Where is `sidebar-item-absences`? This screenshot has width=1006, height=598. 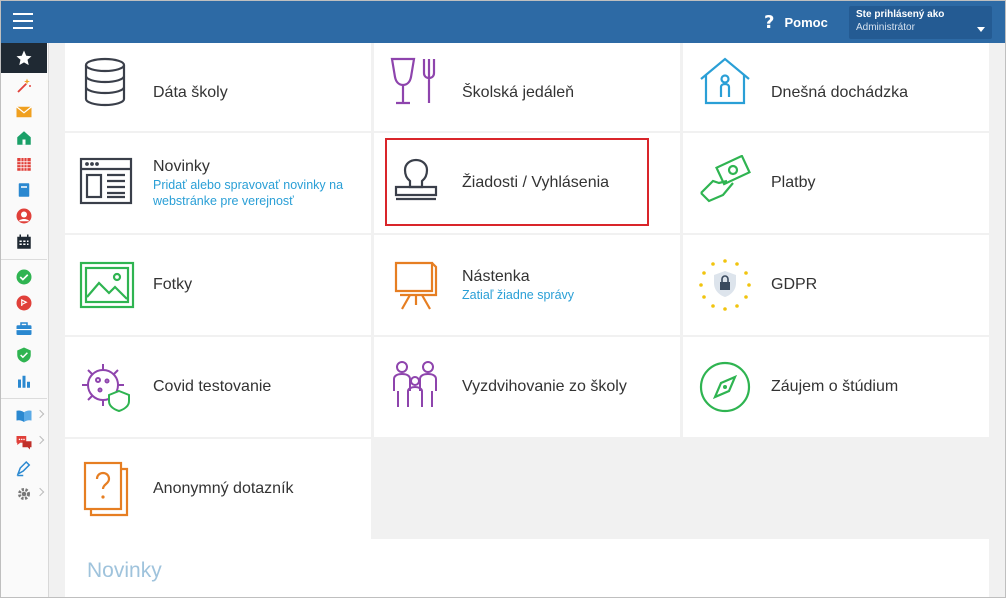
sidebar-item-absences is located at coordinates (24, 303).